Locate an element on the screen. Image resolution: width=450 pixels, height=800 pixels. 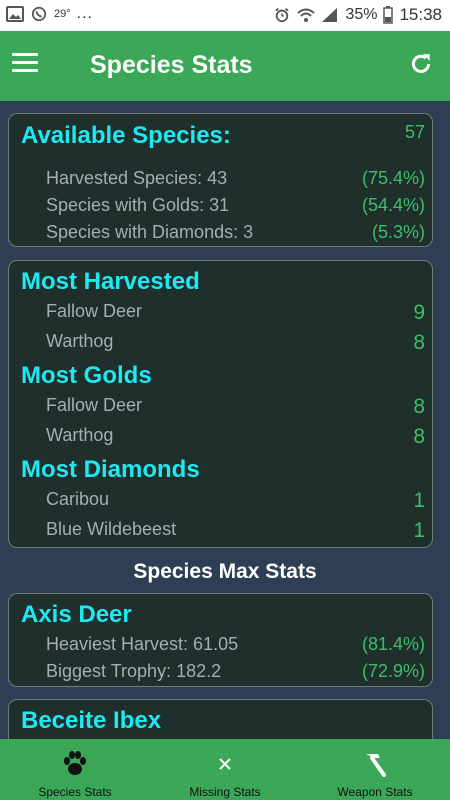
page-title: Species Stats is located at coordinates (171, 65).